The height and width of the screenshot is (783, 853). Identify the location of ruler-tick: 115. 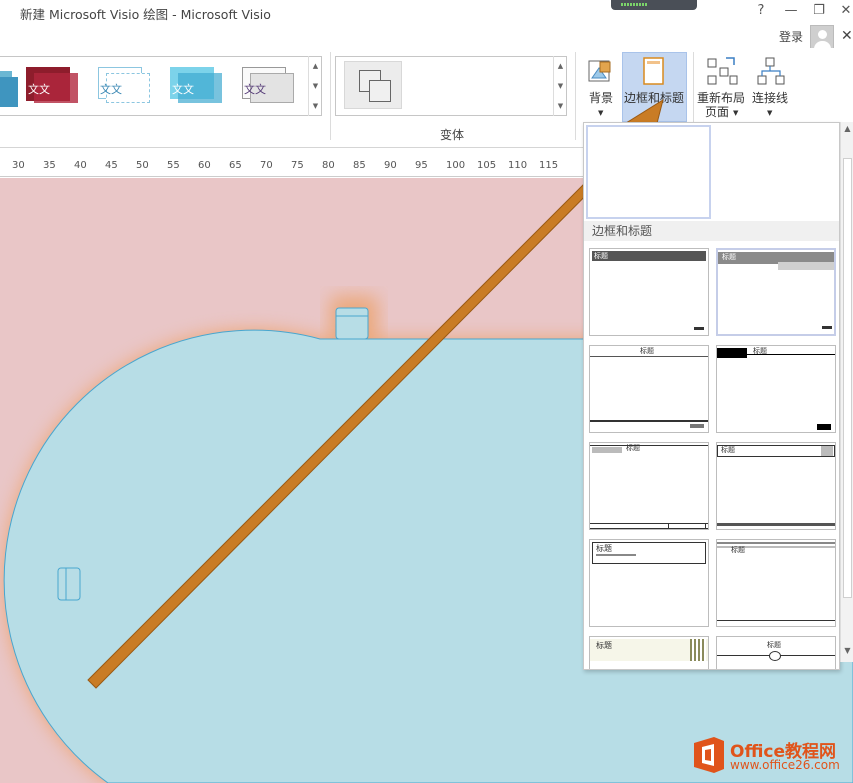
(548, 165).